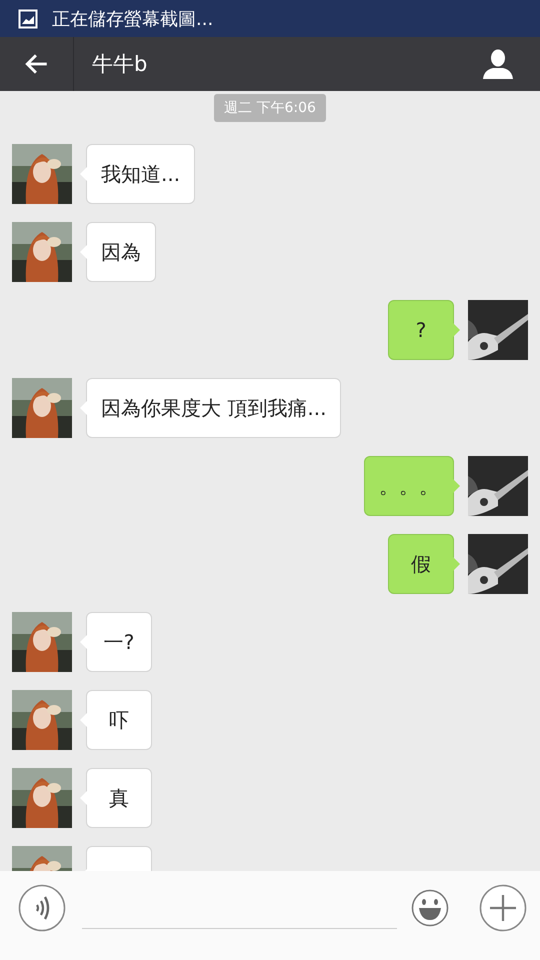 Image resolution: width=540 pixels, height=960 pixels. Describe the element at coordinates (498, 64) in the screenshot. I see `profile-icon` at that location.